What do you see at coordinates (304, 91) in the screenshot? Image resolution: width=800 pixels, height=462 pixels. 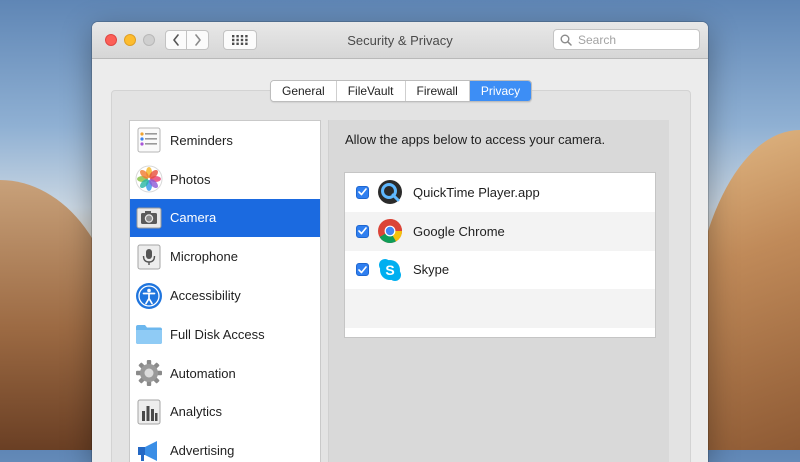 I see `tab-general: General` at bounding box center [304, 91].